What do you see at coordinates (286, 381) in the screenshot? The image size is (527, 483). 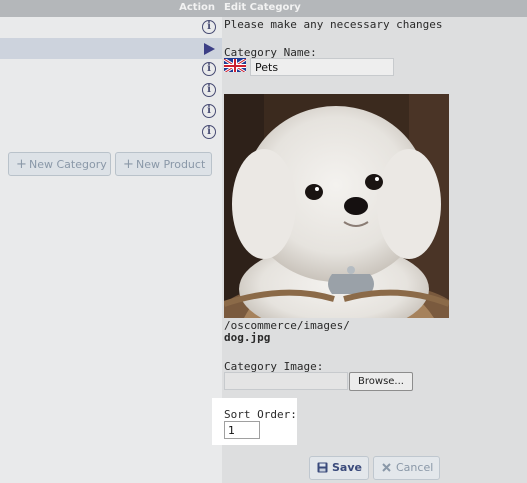 I see `category-image-file-input` at bounding box center [286, 381].